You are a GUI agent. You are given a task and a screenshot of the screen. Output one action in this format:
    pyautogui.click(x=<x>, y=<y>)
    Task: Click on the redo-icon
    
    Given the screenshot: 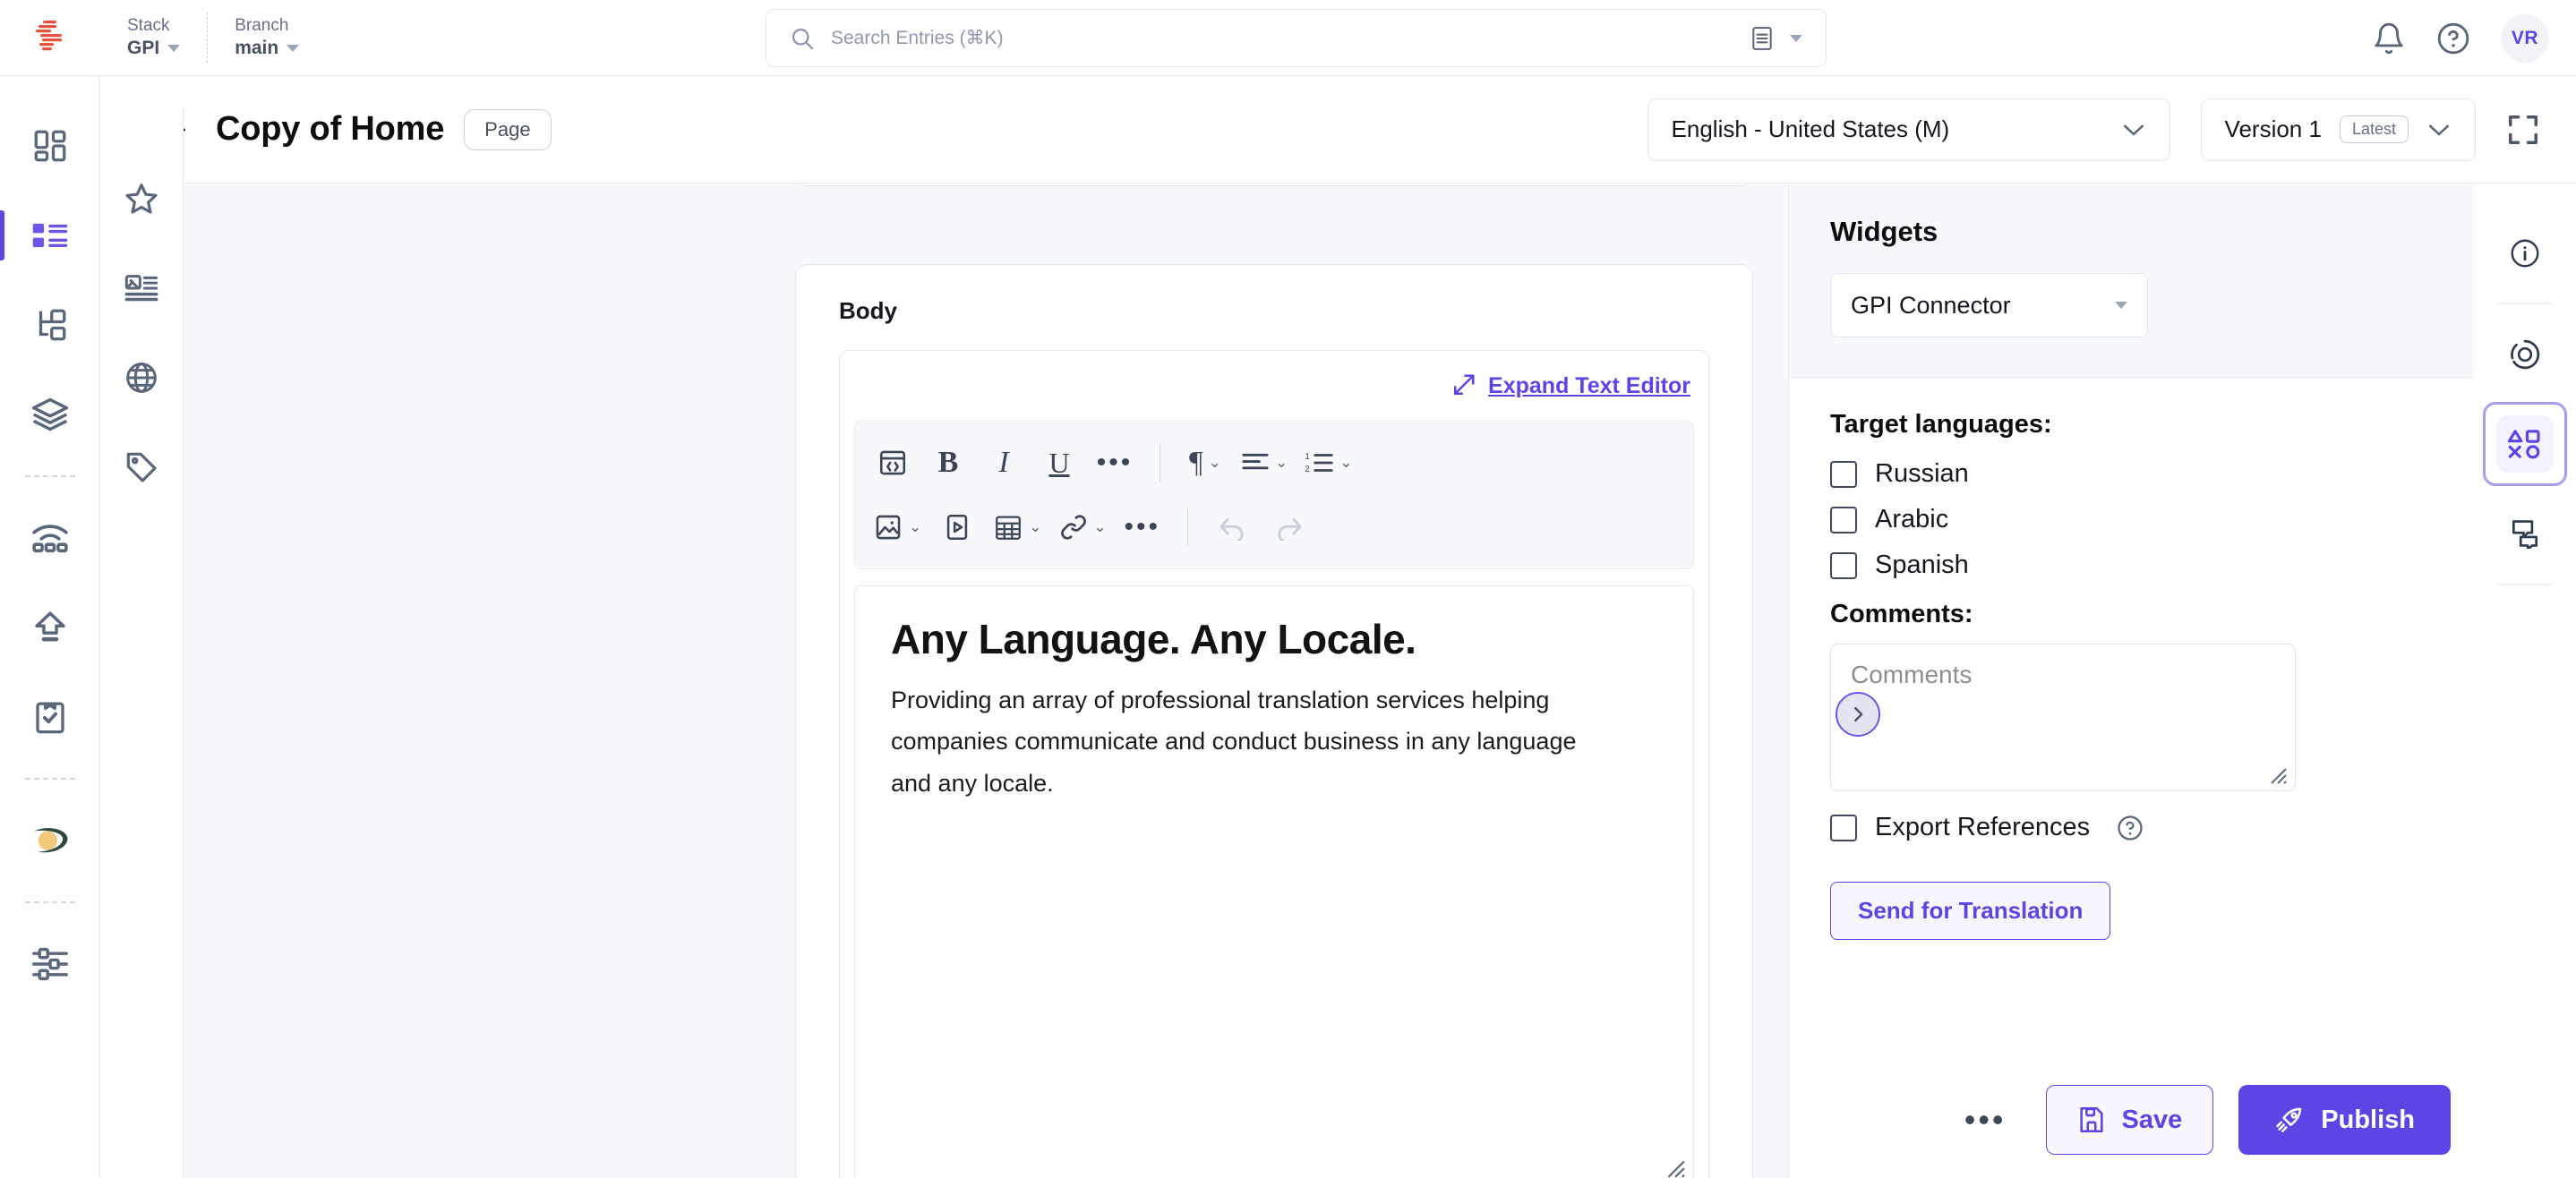 What is the action you would take?
    pyautogui.click(x=1290, y=529)
    